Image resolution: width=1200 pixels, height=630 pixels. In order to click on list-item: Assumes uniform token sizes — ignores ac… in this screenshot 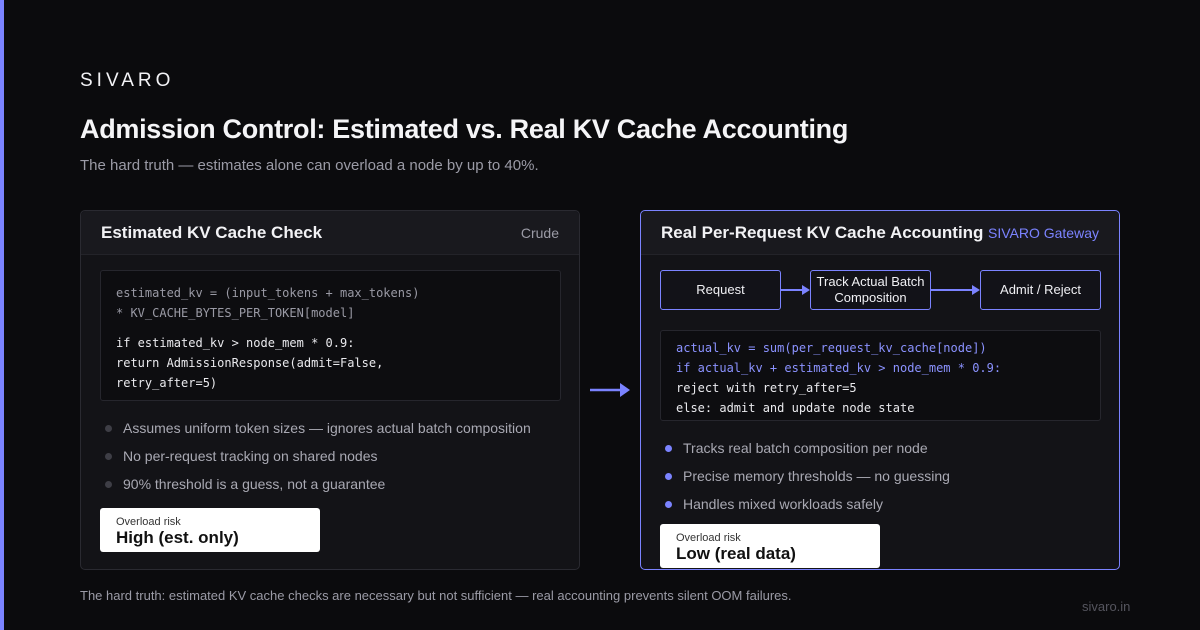, I will do `click(318, 428)`.